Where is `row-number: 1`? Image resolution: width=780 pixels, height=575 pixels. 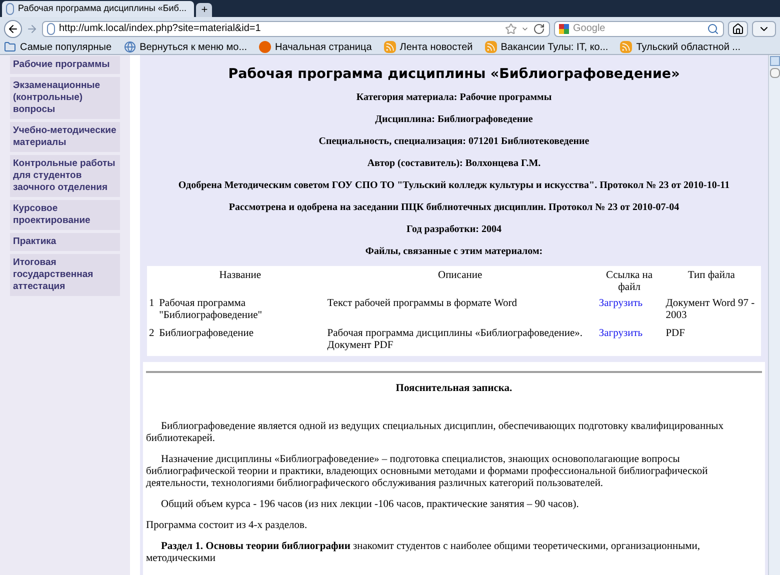
row-number: 1 is located at coordinates (152, 304).